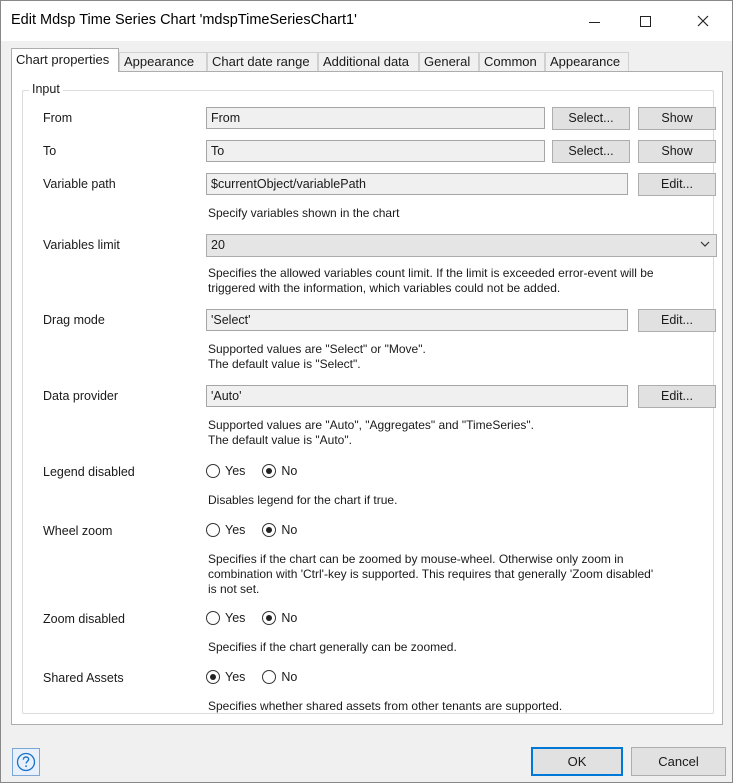 The height and width of the screenshot is (783, 733). Describe the element at coordinates (235, 677) in the screenshot. I see `shared-assets-yes-label: Yes` at that location.